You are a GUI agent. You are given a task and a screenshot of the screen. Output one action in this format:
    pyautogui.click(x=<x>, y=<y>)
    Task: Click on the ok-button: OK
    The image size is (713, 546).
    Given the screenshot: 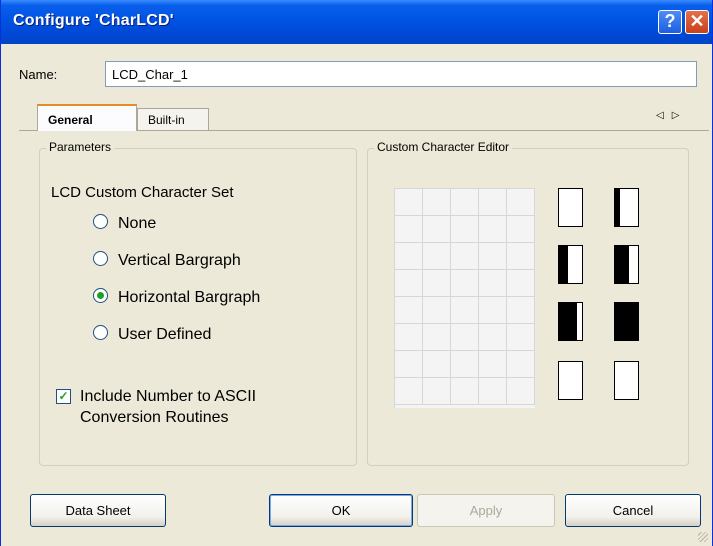 What is the action you would take?
    pyautogui.click(x=341, y=510)
    